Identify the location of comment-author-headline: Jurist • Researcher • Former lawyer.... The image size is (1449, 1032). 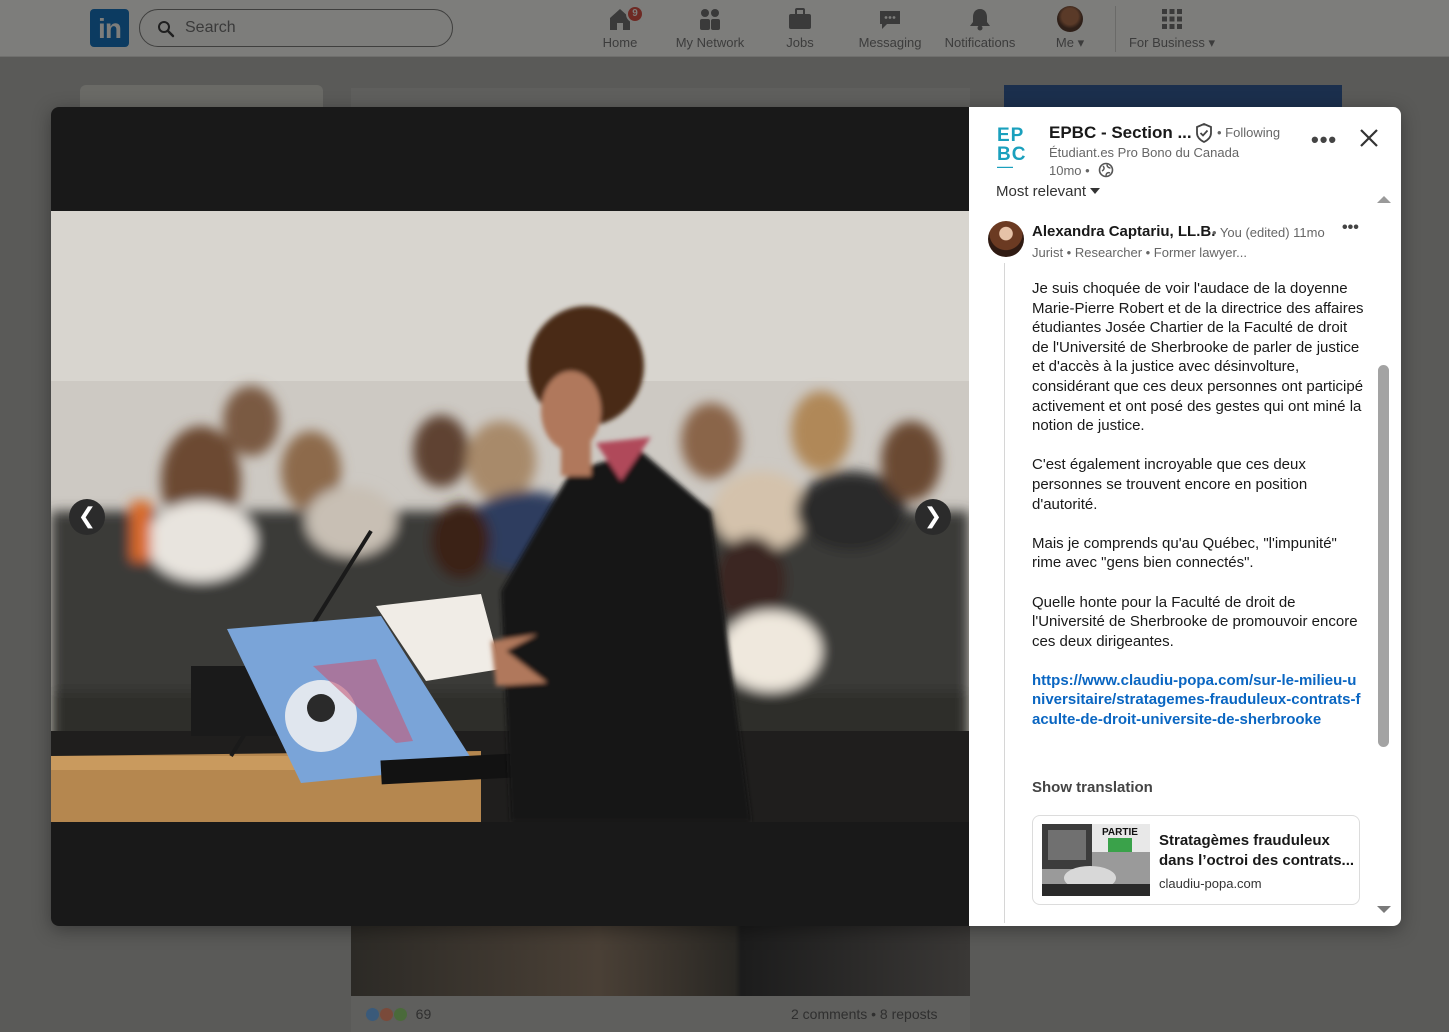
(1139, 252).